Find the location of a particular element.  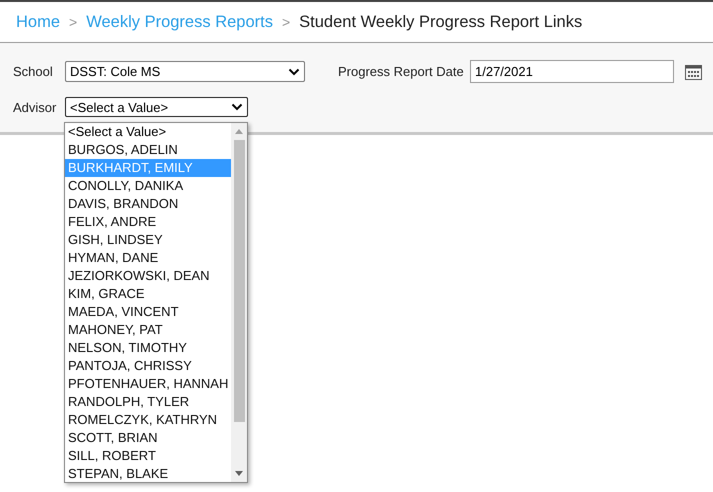

dropdown-option: JEZIORKOWSKI, DEAN is located at coordinates (148, 276).